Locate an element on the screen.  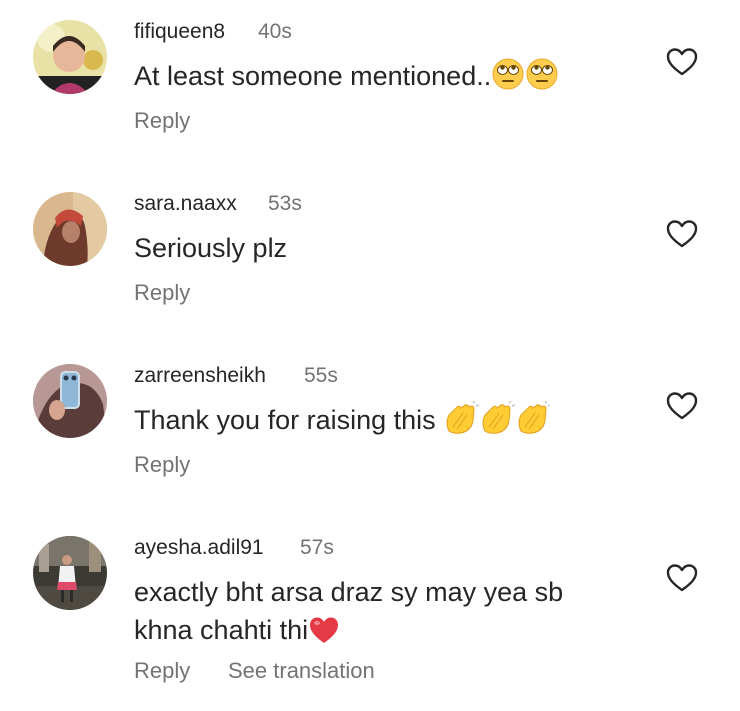
comment-username: zarreensheikh is located at coordinates (200, 376).